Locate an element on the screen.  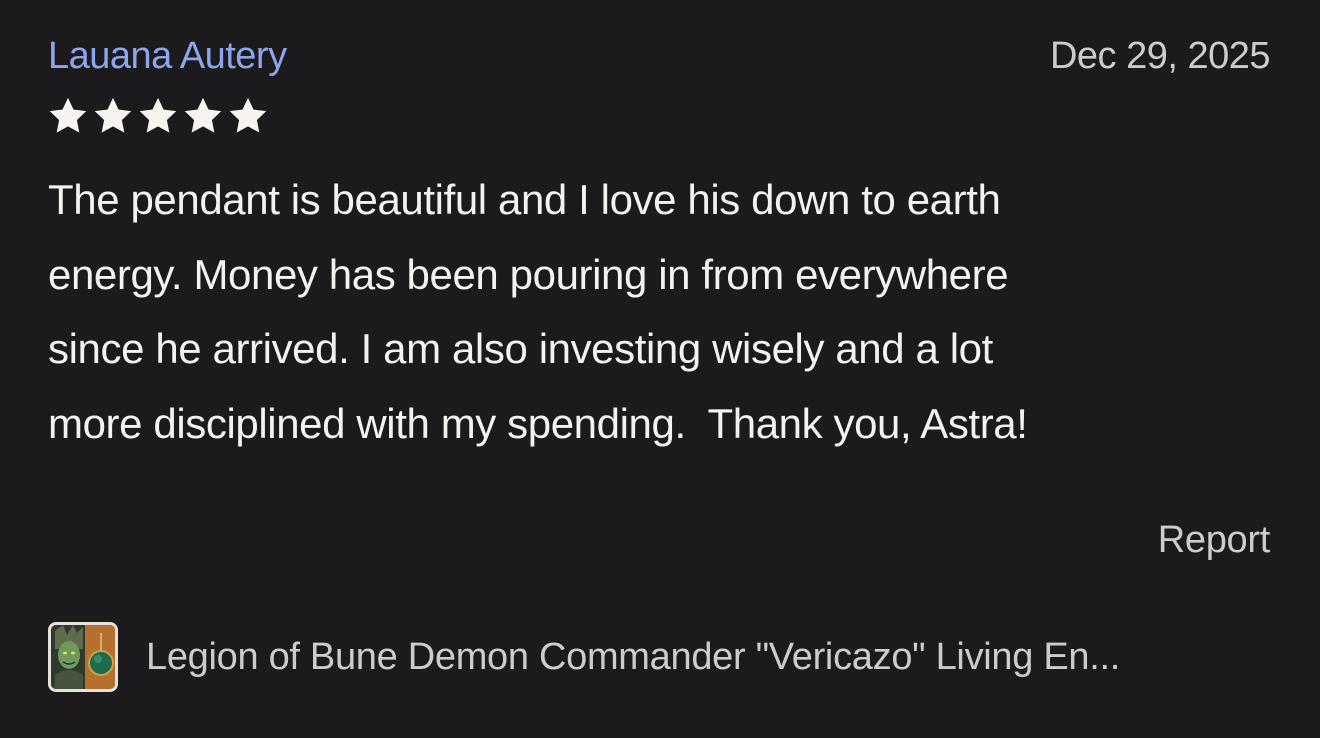
star-rating is located at coordinates (659, 116).